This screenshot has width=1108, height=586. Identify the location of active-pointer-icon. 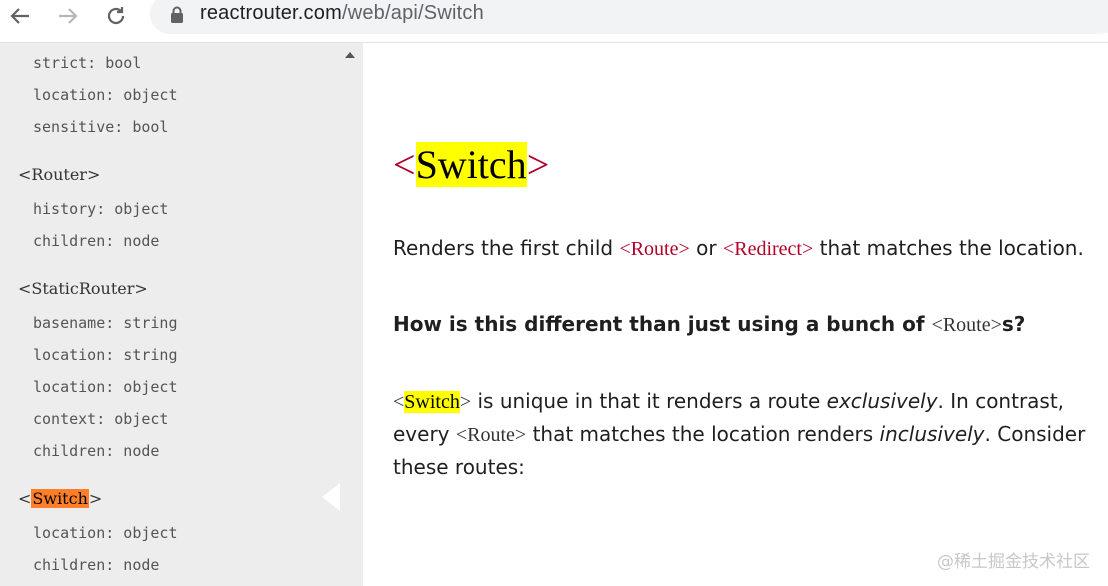
(331, 497).